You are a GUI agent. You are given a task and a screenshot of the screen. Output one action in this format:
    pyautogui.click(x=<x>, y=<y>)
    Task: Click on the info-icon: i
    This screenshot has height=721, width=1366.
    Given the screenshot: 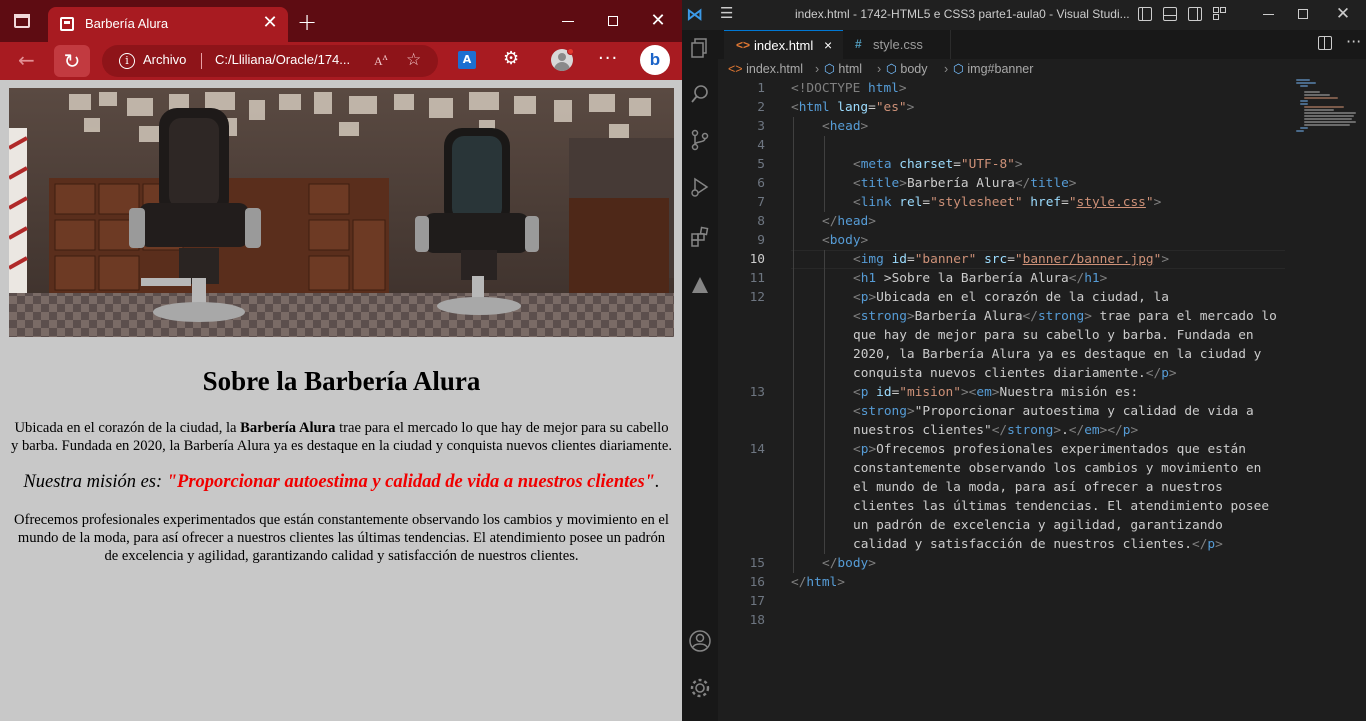 What is the action you would take?
    pyautogui.click(x=127, y=61)
    